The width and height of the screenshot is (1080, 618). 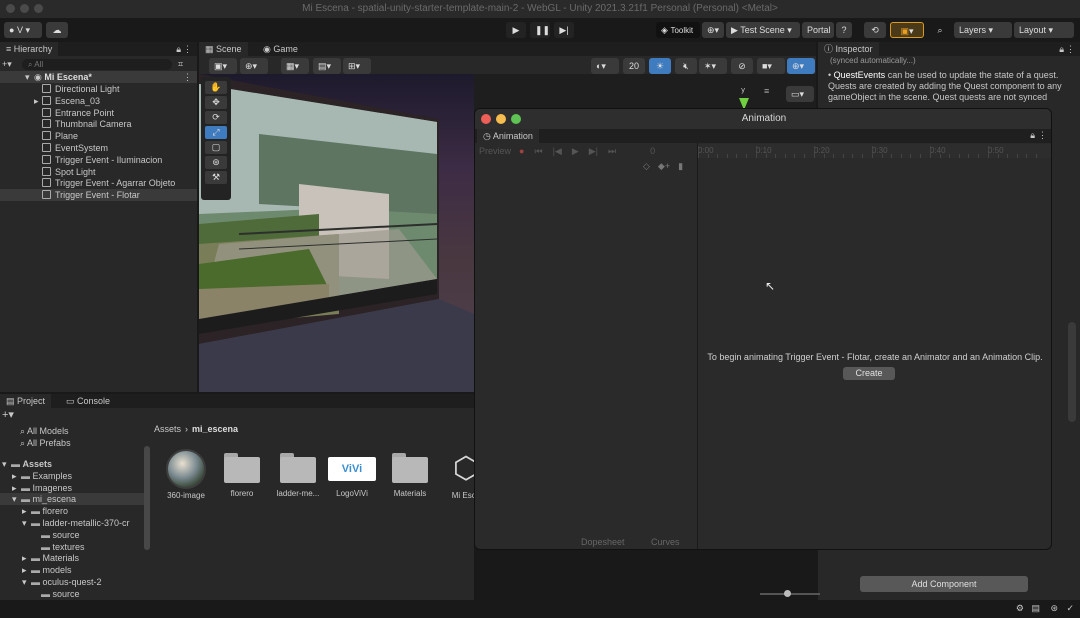 What do you see at coordinates (98, 77) in the screenshot?
I see `scene-root-item: ▾ ◉ Mi Escena* ⋮` at bounding box center [98, 77].